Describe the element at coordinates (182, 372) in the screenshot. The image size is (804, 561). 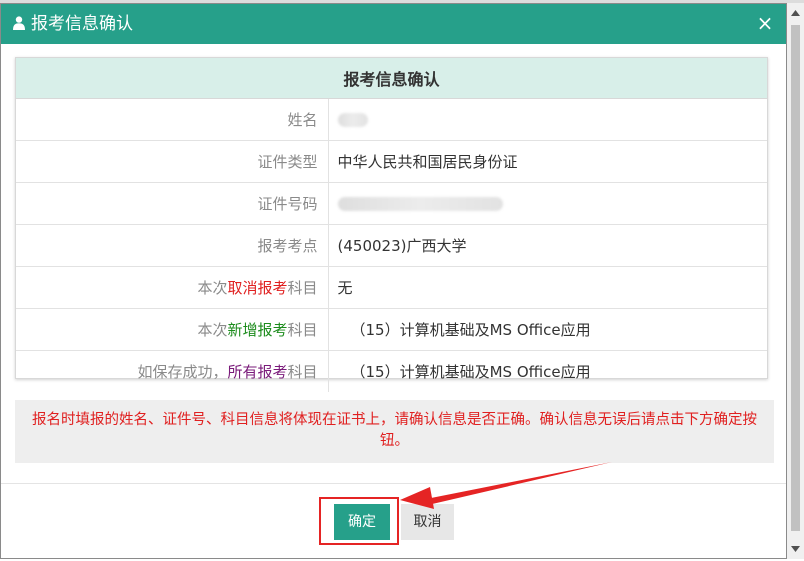
I see `label-part: 如保存成功，` at that location.